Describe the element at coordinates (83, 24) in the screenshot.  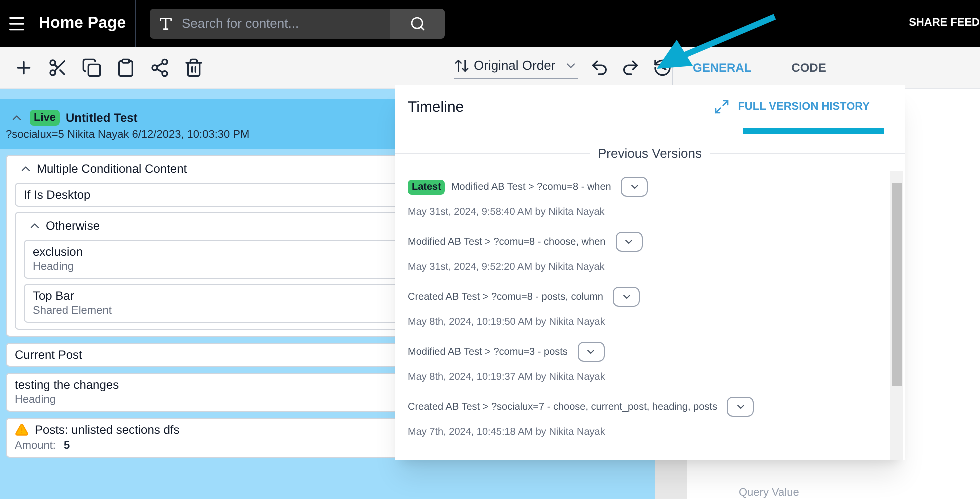
I see `page-title: Home Page` at that location.